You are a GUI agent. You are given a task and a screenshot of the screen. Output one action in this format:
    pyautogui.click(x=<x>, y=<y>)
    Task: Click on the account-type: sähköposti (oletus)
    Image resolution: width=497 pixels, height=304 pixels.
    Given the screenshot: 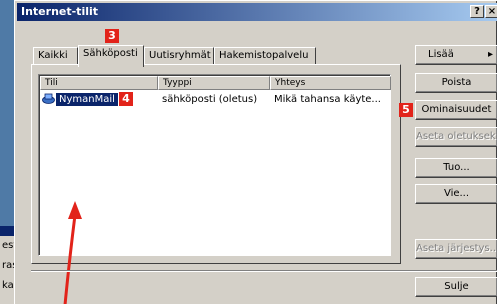 What is the action you would take?
    pyautogui.click(x=210, y=99)
    